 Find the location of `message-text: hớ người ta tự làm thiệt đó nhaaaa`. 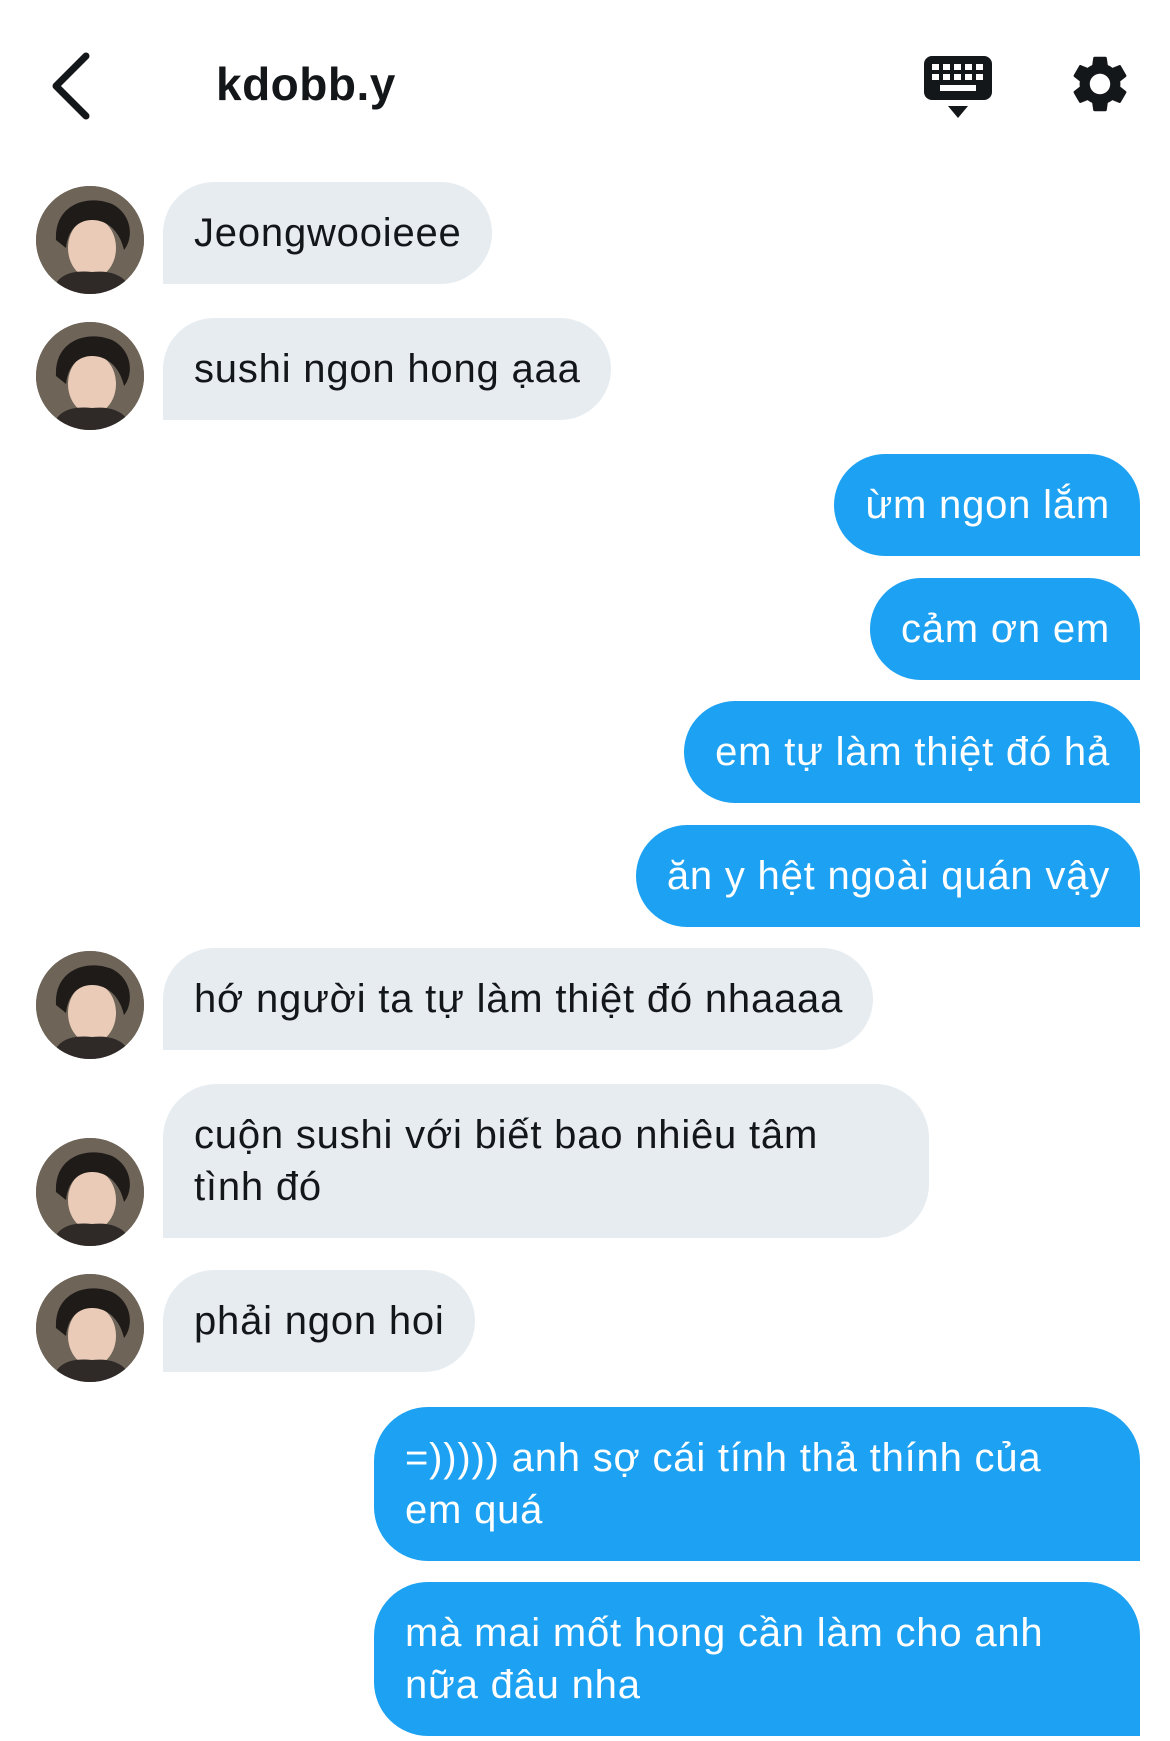

message-text: hớ người ta tự làm thiệt đó nhaaaa is located at coordinates (519, 999).